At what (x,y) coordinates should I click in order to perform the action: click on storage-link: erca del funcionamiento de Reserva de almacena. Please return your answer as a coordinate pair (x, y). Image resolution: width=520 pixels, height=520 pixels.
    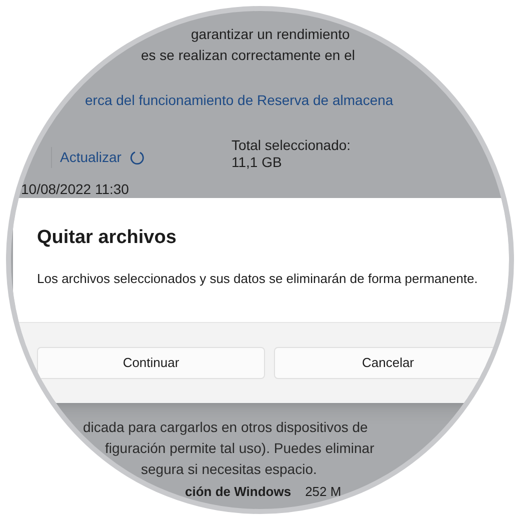
    Looking at the image, I should click on (239, 100).